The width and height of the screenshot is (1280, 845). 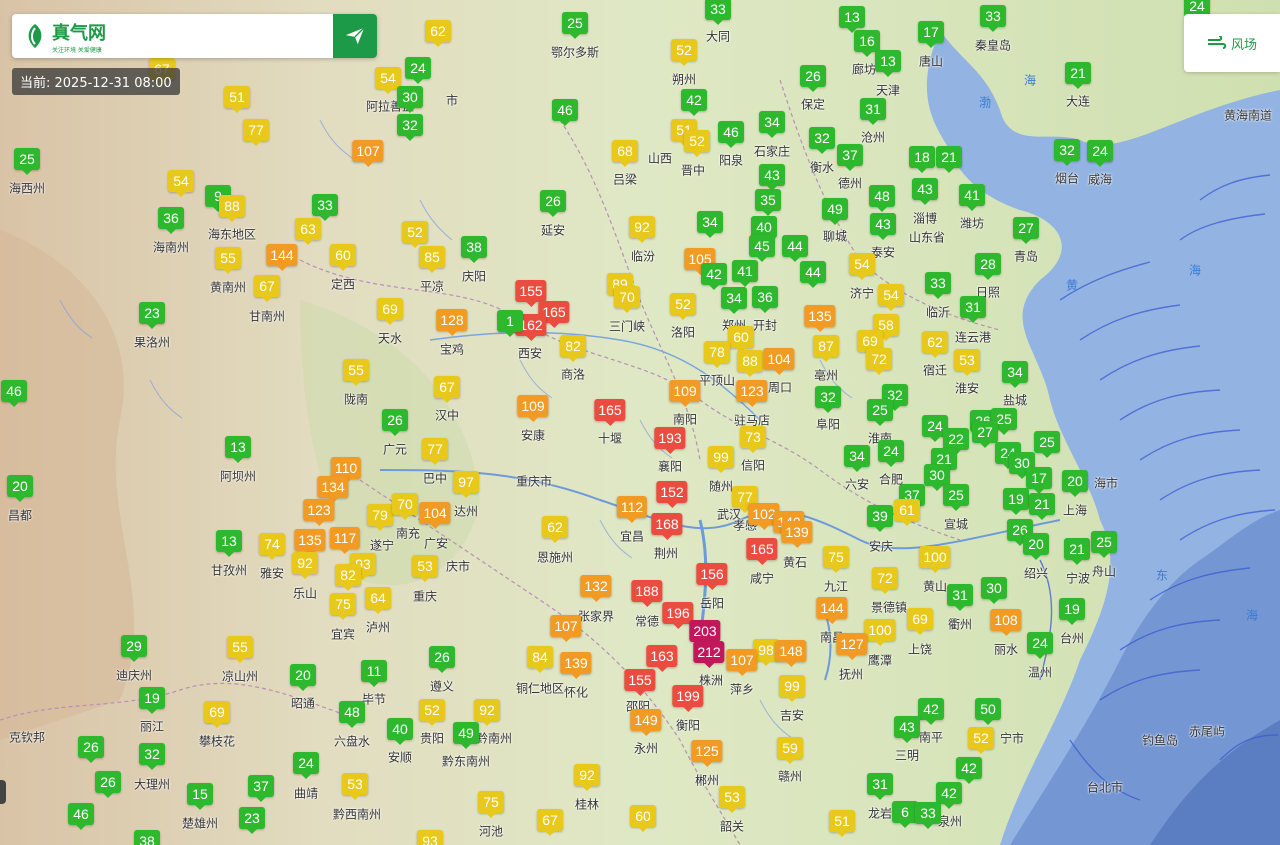 I want to click on aqi-marker: 15, so click(x=200, y=796).